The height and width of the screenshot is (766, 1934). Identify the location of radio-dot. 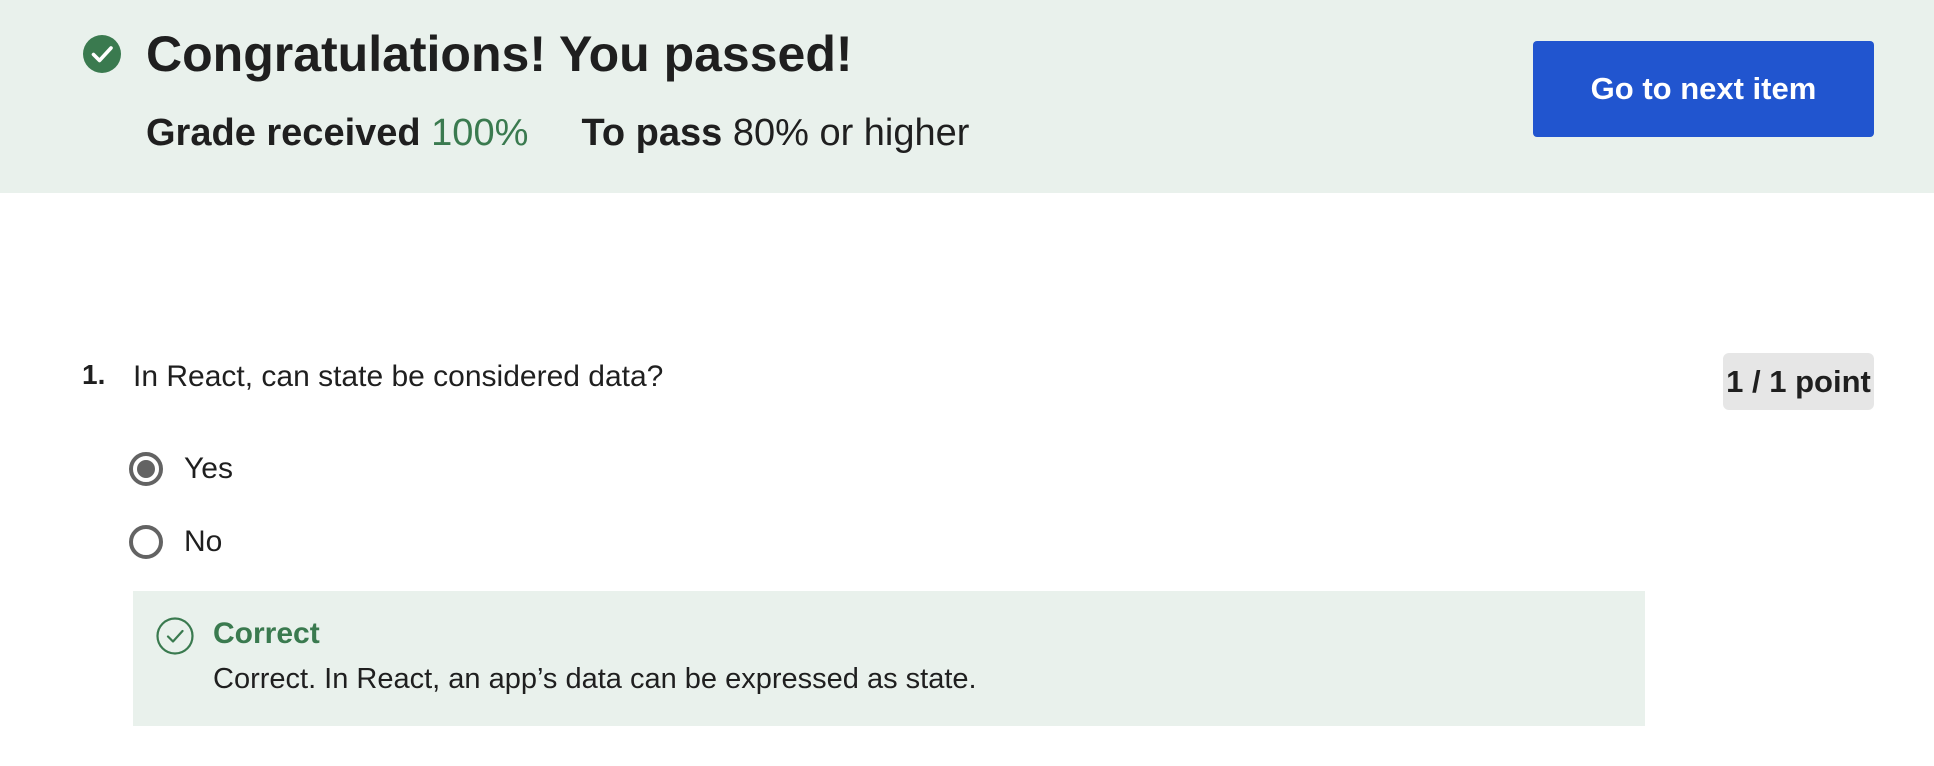
(146, 469).